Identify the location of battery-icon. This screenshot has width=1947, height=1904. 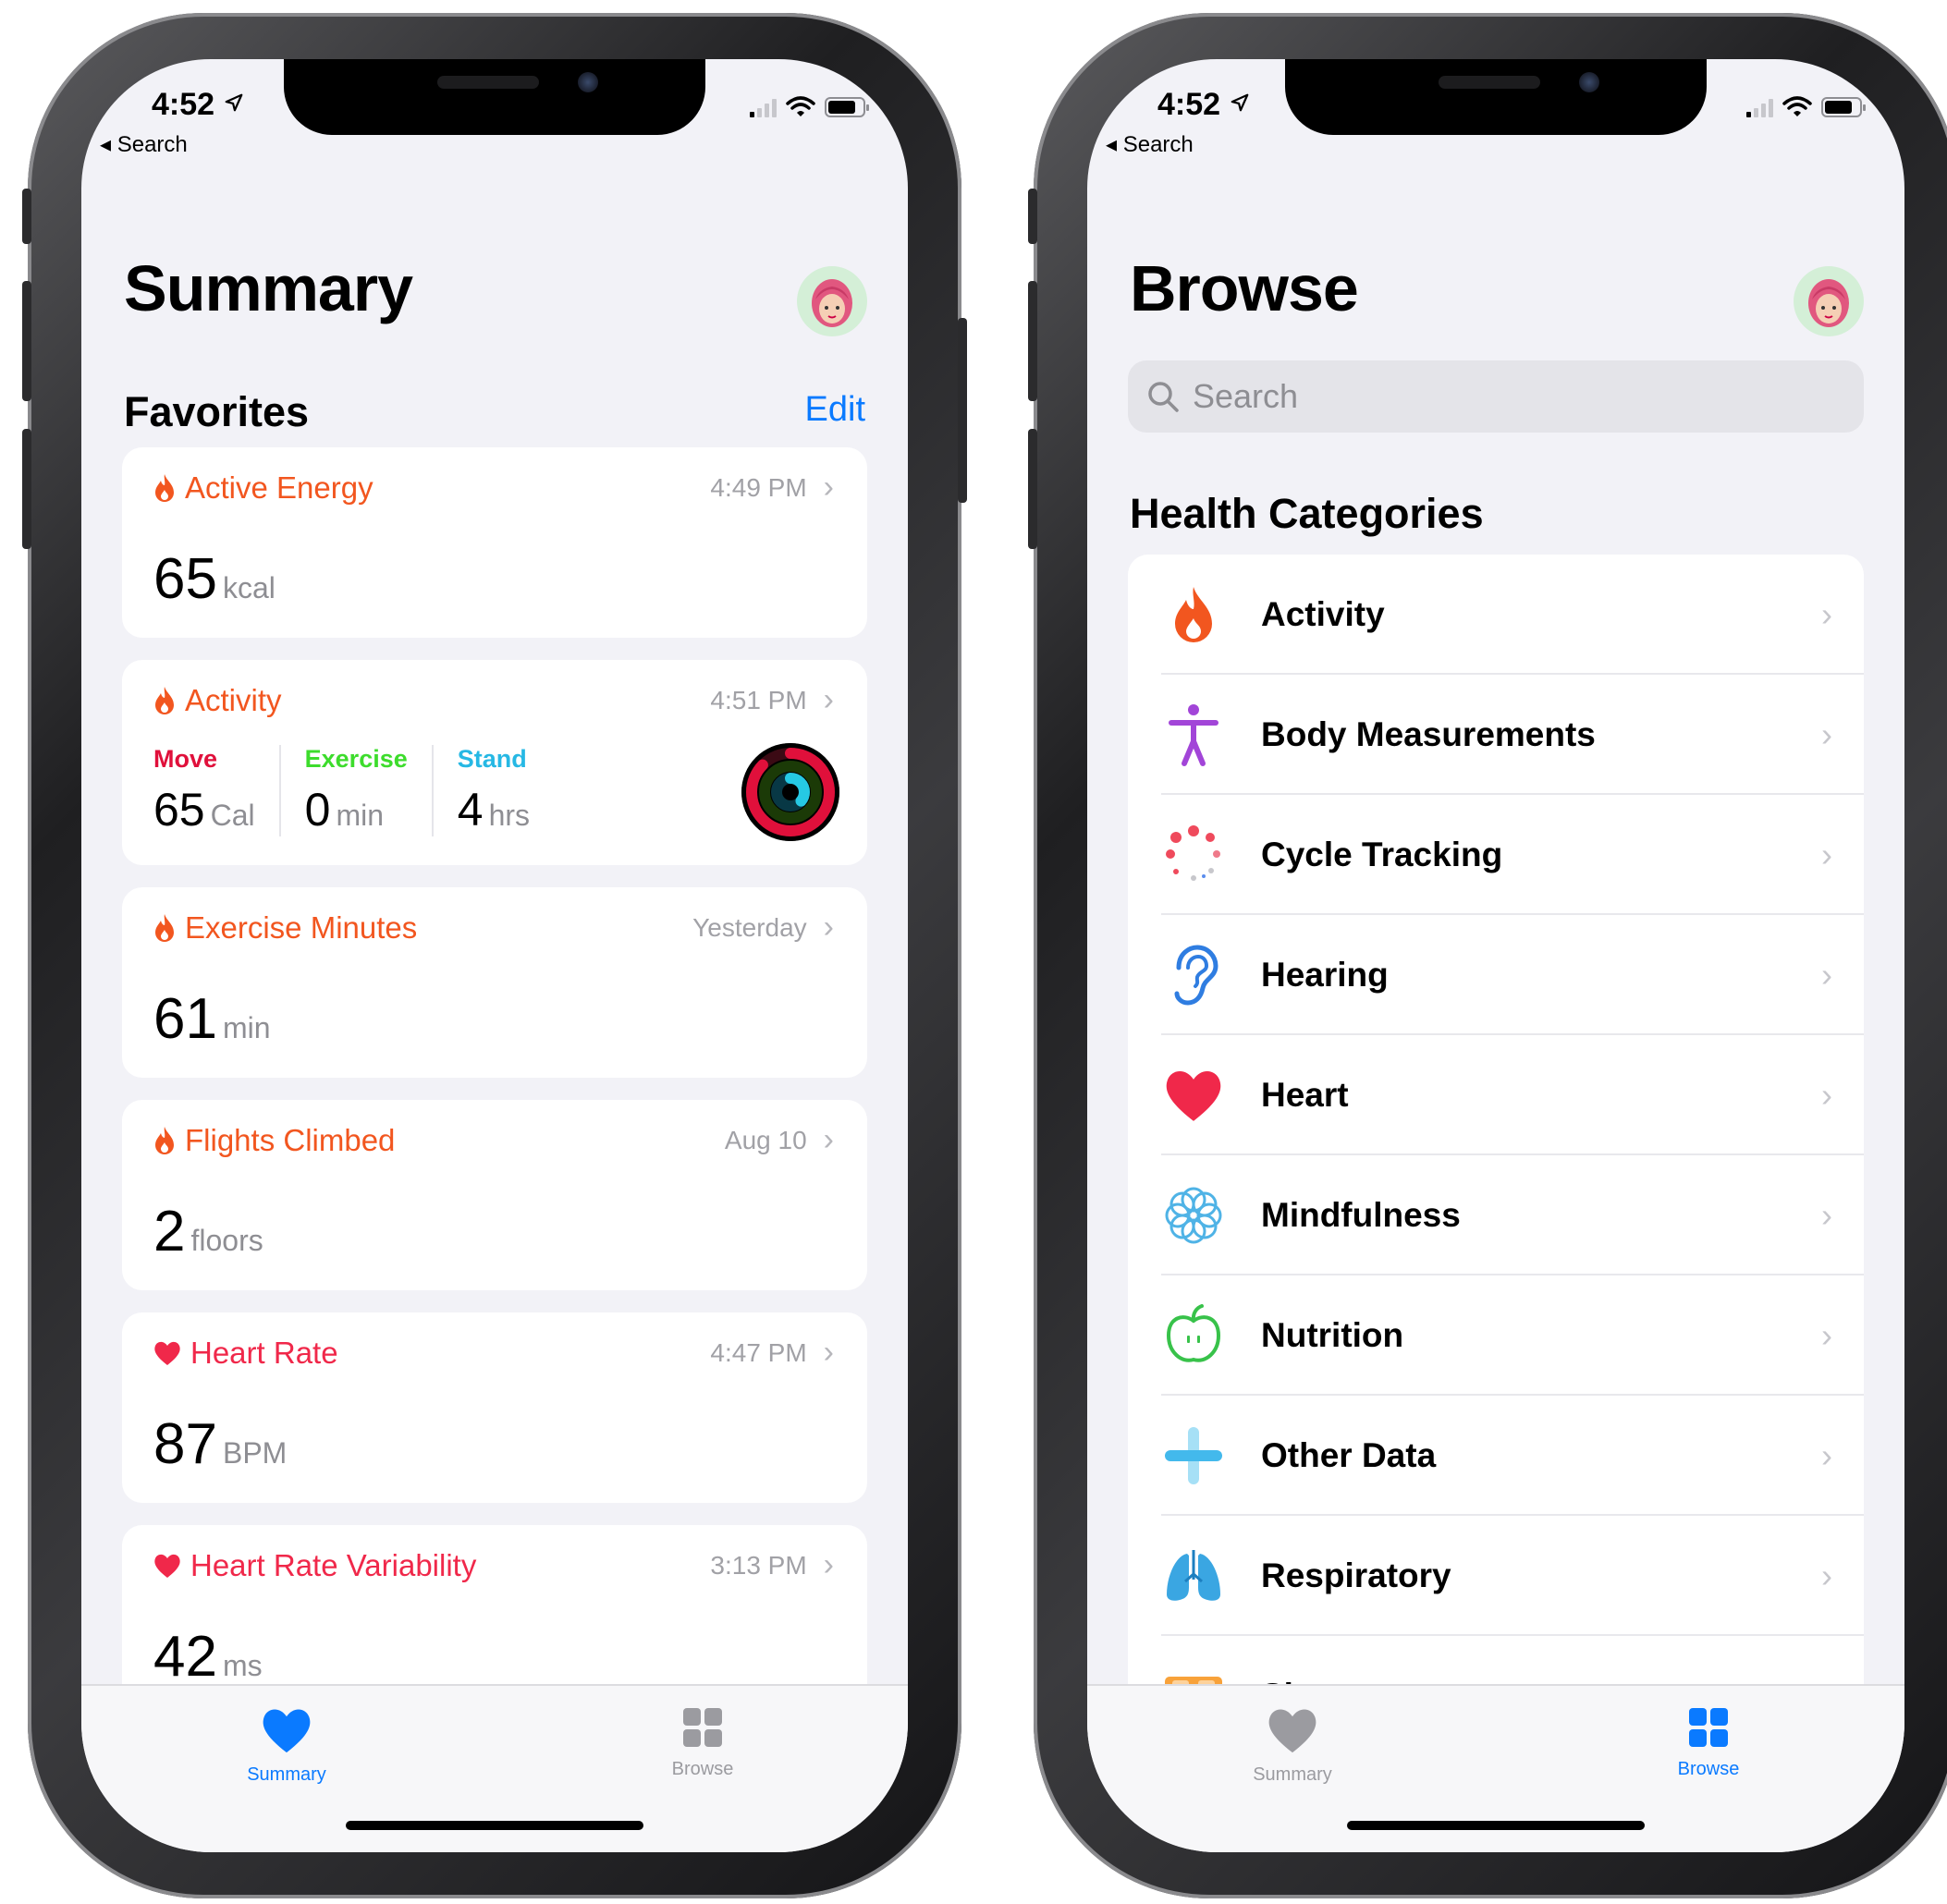
(1843, 107).